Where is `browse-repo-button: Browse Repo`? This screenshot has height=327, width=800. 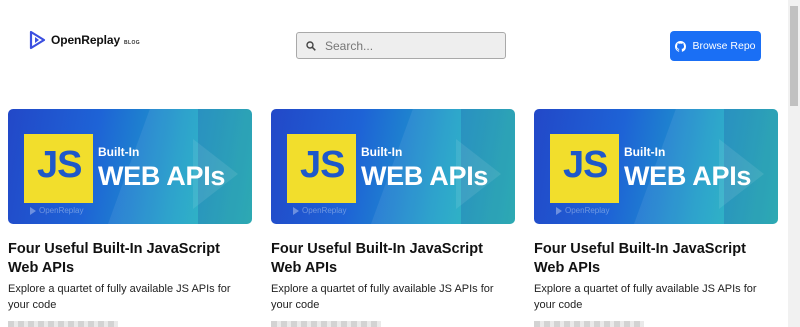
browse-repo-button: Browse Repo is located at coordinates (715, 46).